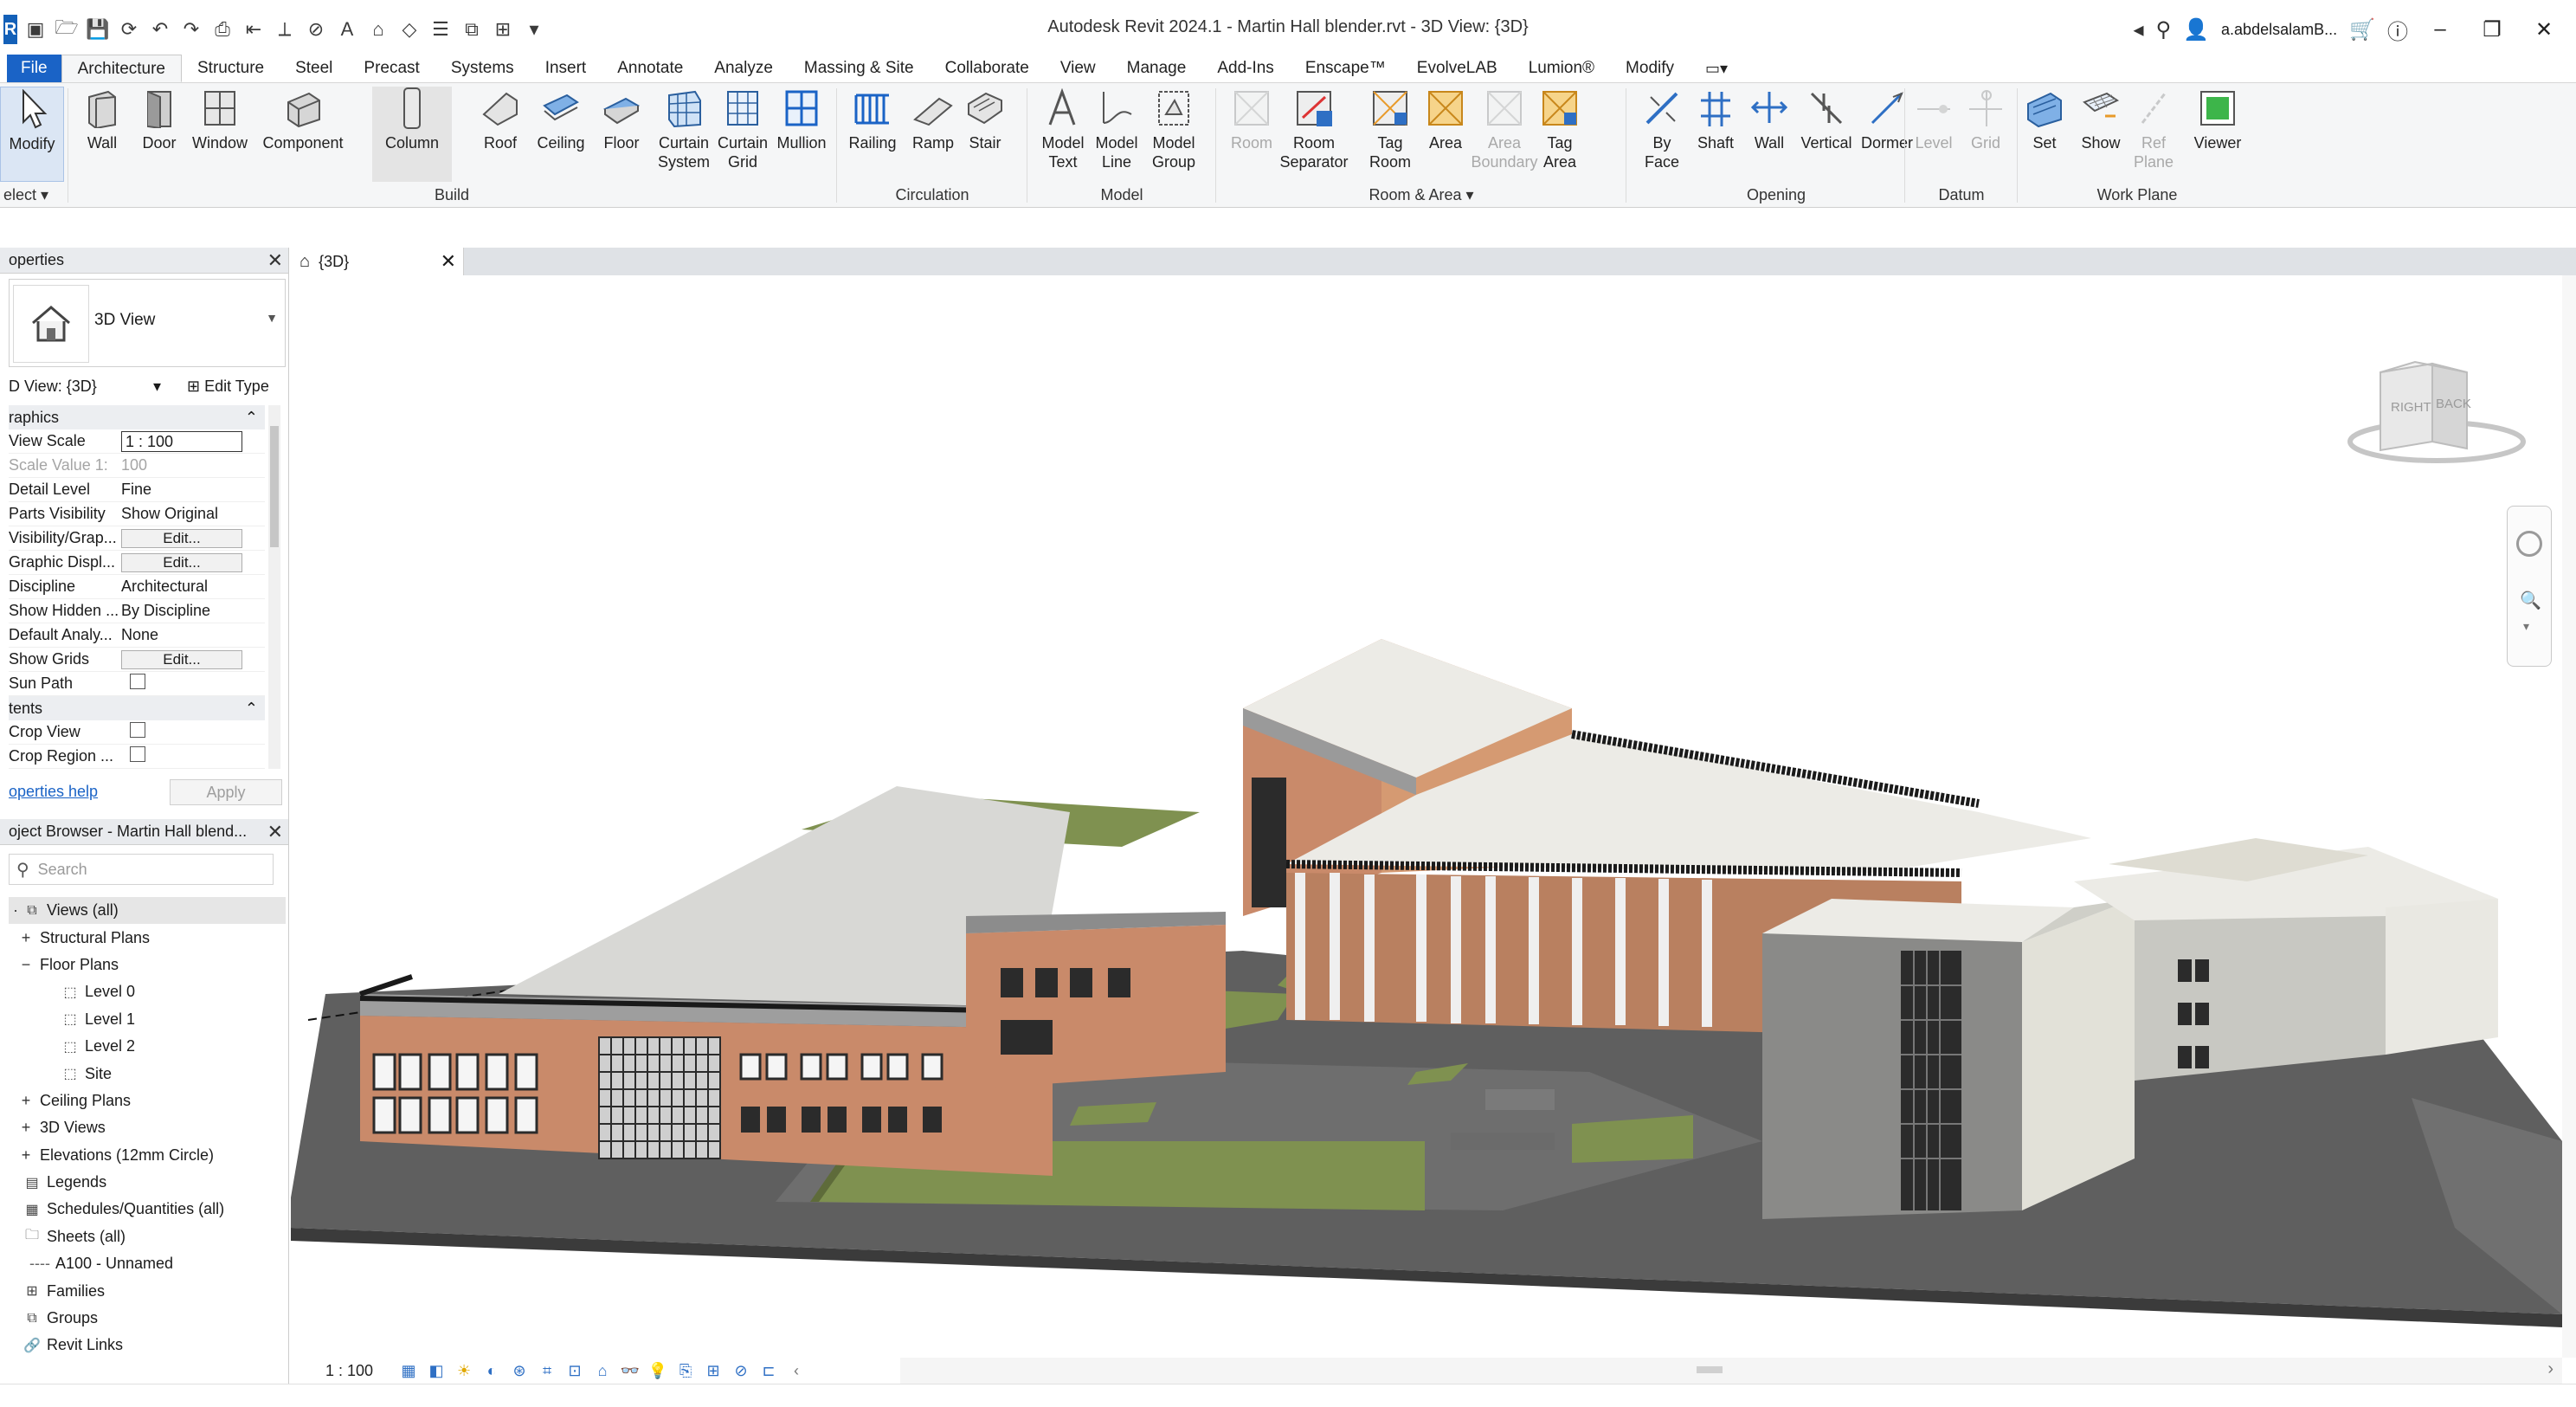 The image size is (2576, 1407). Describe the element at coordinates (2530, 600) in the screenshot. I see `zoom-region-icon: 🔍` at that location.